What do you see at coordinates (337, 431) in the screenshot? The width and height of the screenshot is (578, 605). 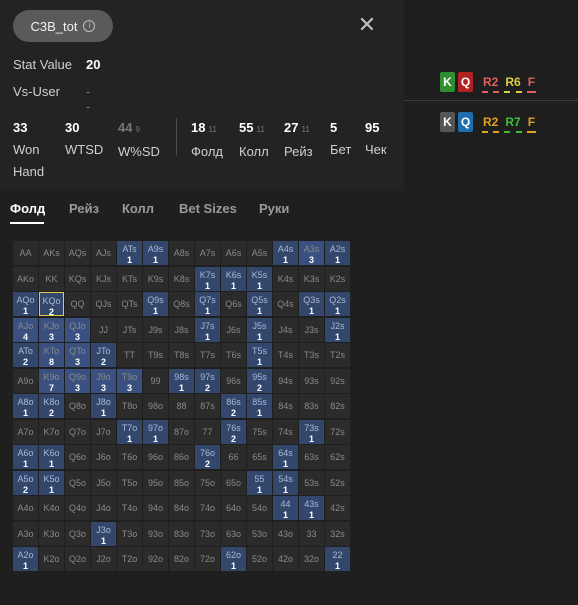 I see `hand-cell-72s: 72s` at bounding box center [337, 431].